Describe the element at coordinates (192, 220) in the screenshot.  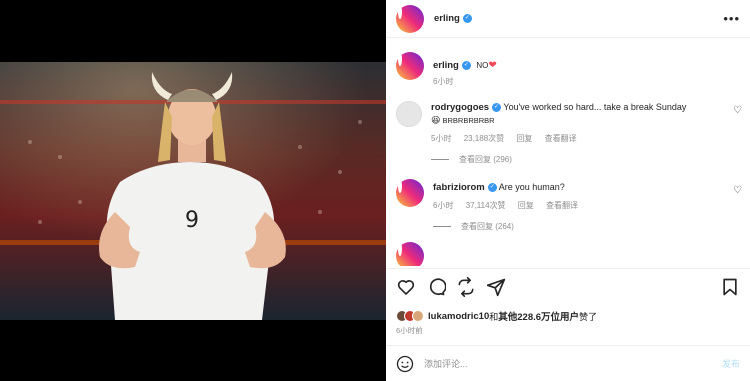
I see `svg-text: 9` at that location.